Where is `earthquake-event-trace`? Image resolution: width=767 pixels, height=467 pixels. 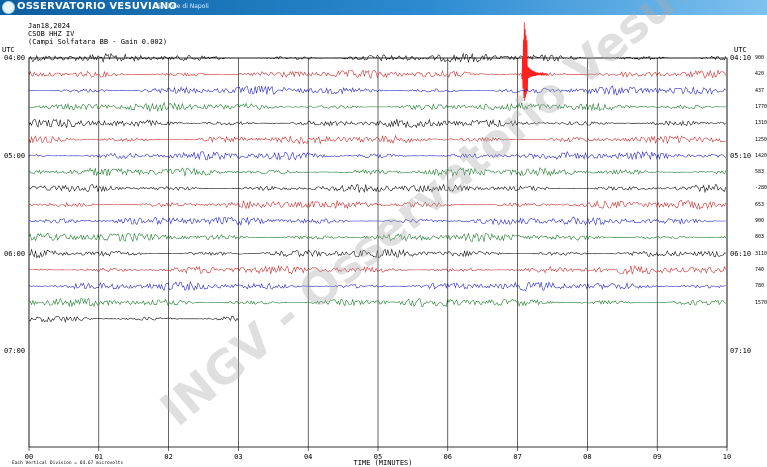
earthquake-event-trace is located at coordinates (535, 61).